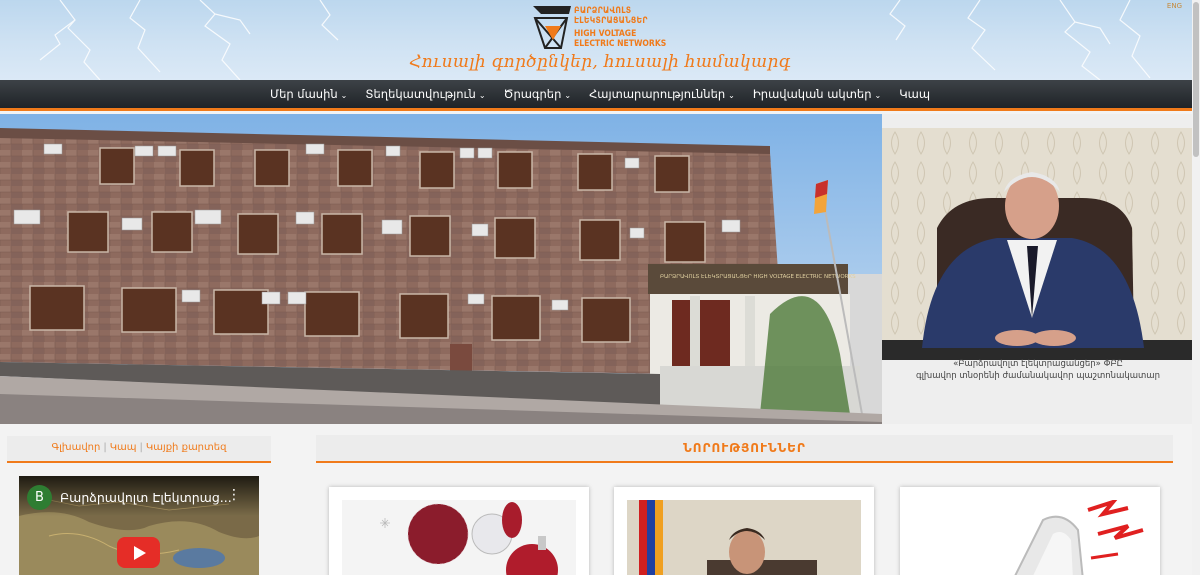 The width and height of the screenshot is (1200, 575). What do you see at coordinates (138, 552) in the screenshot?
I see `play-button` at bounding box center [138, 552].